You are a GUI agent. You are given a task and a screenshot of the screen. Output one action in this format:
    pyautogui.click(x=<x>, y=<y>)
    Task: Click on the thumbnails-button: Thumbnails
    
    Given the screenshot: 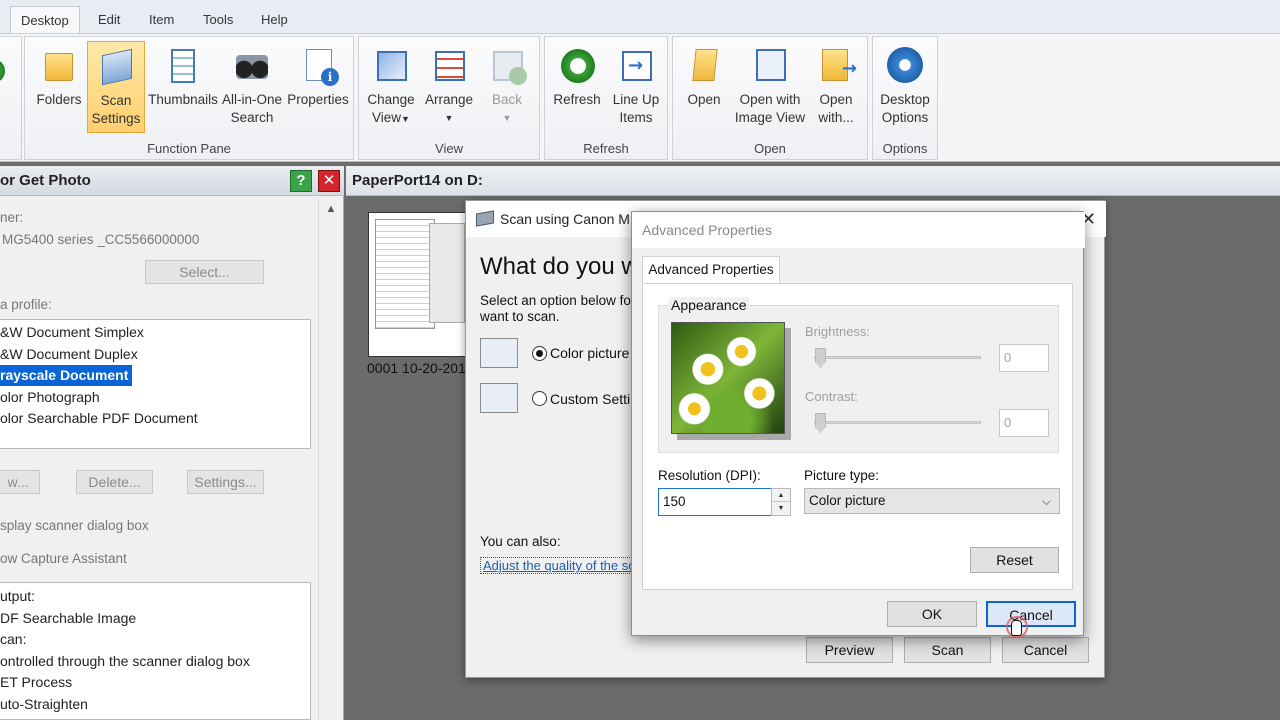 What is the action you would take?
    pyautogui.click(x=183, y=87)
    